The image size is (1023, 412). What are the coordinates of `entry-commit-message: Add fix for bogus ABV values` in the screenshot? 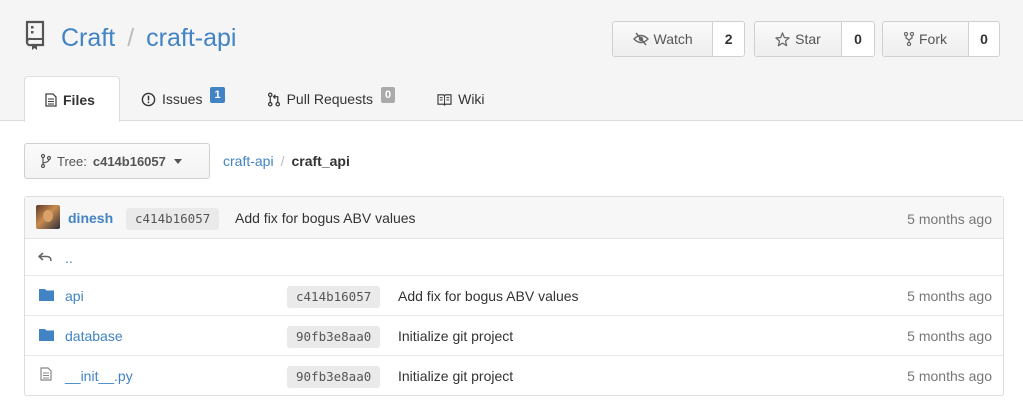 It's located at (488, 296).